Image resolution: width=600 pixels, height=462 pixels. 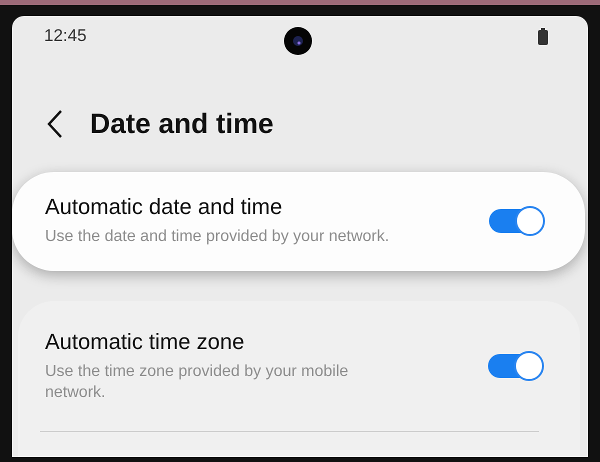 What do you see at coordinates (164, 207) in the screenshot?
I see `setting-title: Automatic date and time` at bounding box center [164, 207].